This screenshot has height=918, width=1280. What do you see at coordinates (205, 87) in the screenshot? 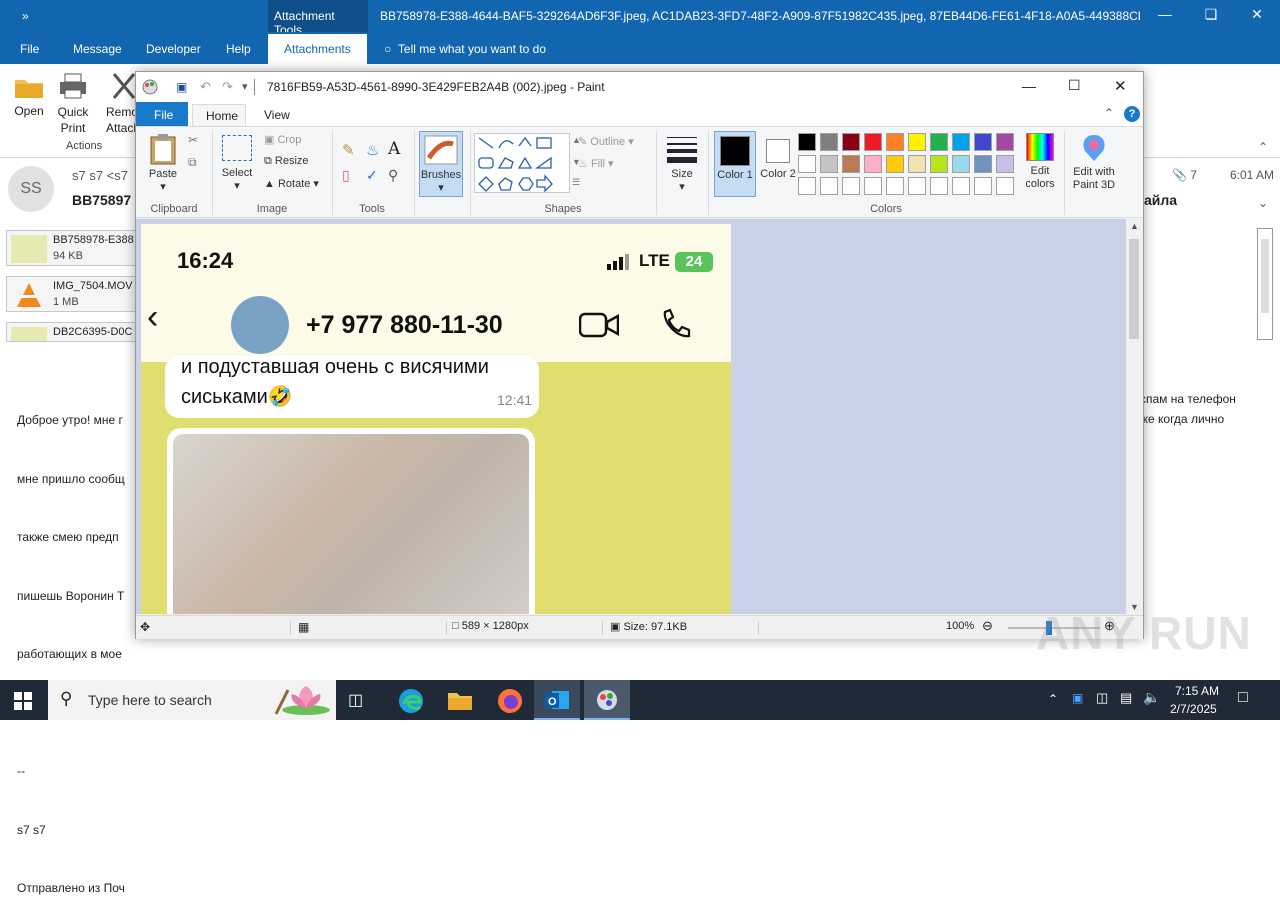
I see `undo-icon: ↶` at bounding box center [205, 87].